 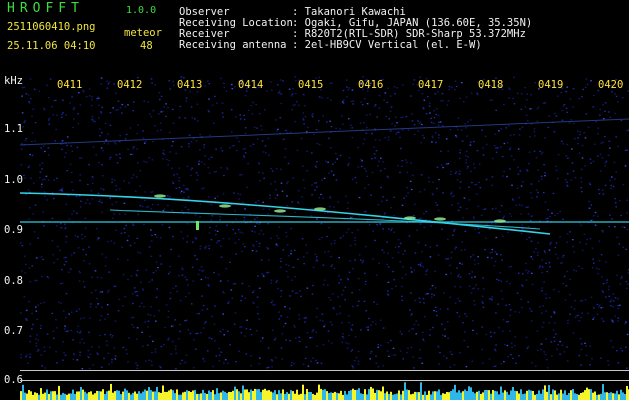 I want to click on antenna-value: : 2el-HB9CV Vertical (el. E-W), so click(x=387, y=45).